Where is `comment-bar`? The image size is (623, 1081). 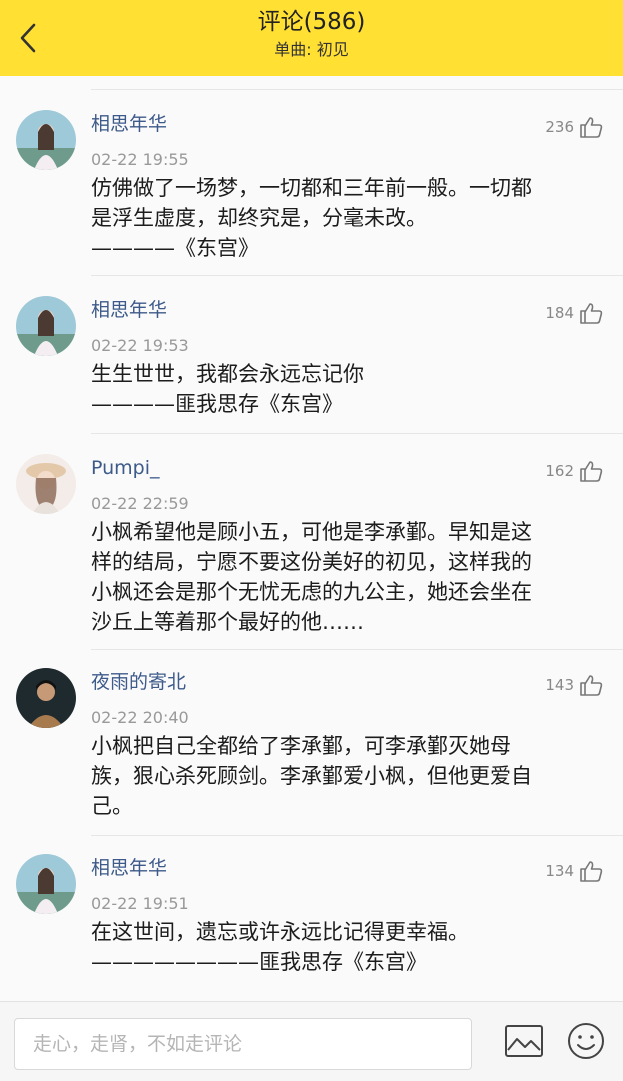 comment-bar is located at coordinates (311, 1041).